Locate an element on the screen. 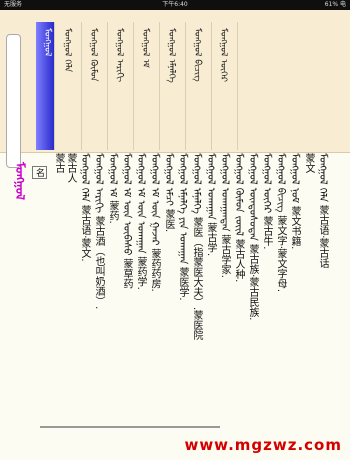 This screenshot has height=460, width=350. word-label: ᠮᠣᠩᠭᠣᠯ ᠠᠷᠢᠬᠢ is located at coordinates (119, 55).